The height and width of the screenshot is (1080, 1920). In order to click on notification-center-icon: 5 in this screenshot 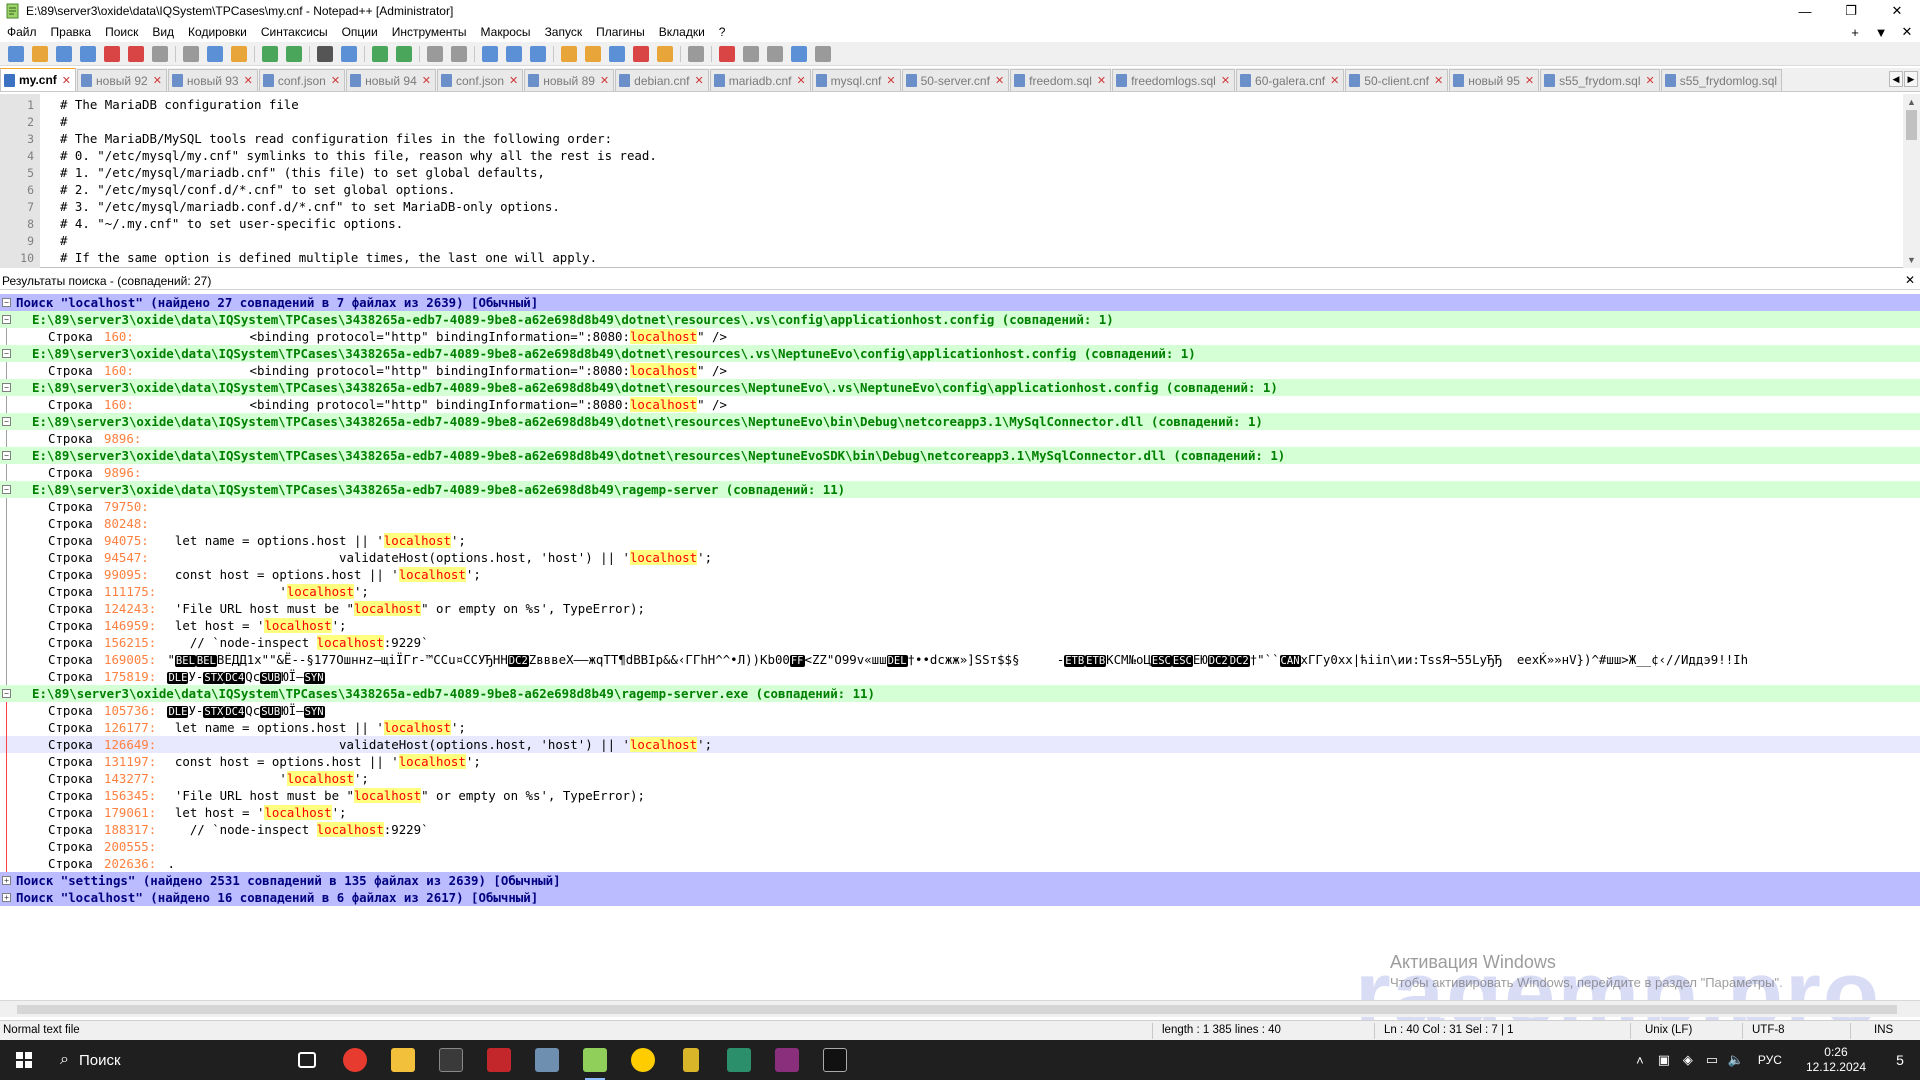, I will do `click(1900, 1060)`.